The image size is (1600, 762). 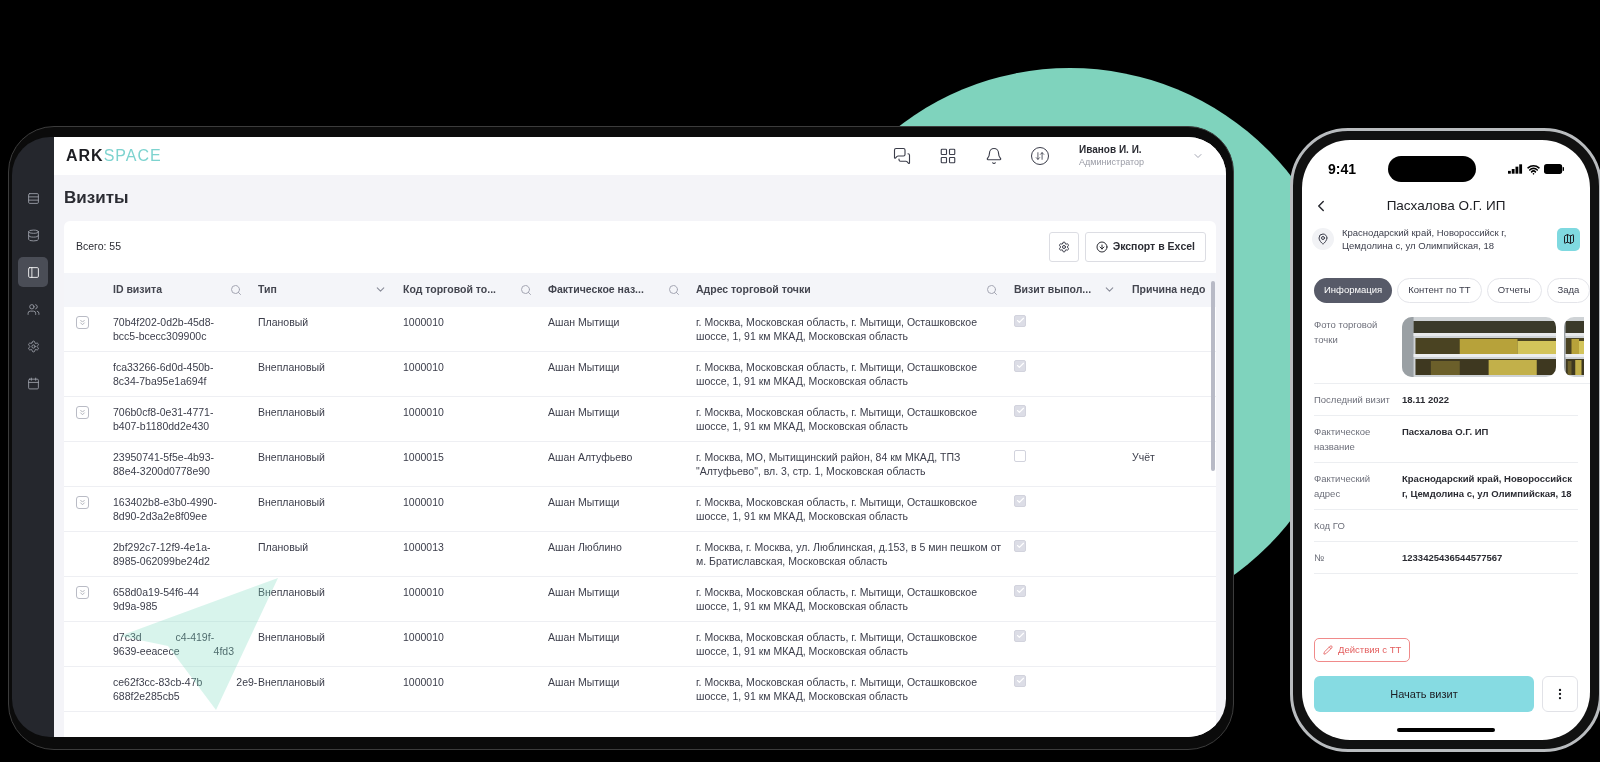 I want to click on actions-button: Действия с ТТ, so click(x=1362, y=650).